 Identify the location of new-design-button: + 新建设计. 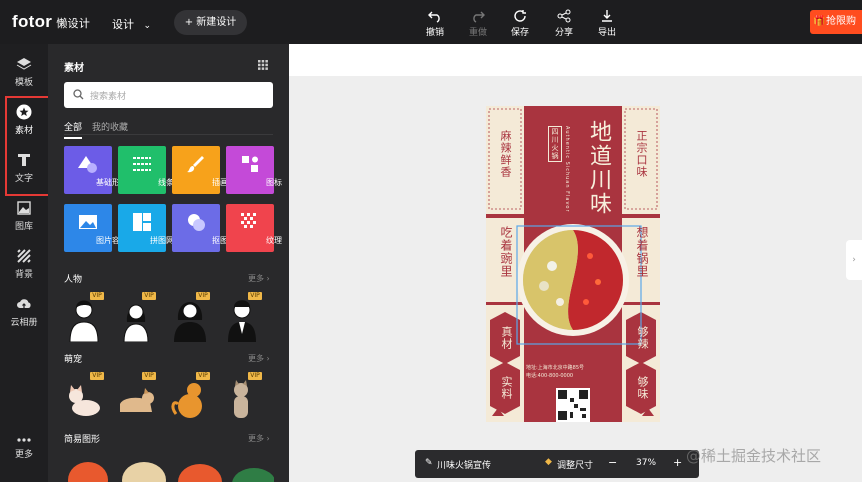
(210, 22).